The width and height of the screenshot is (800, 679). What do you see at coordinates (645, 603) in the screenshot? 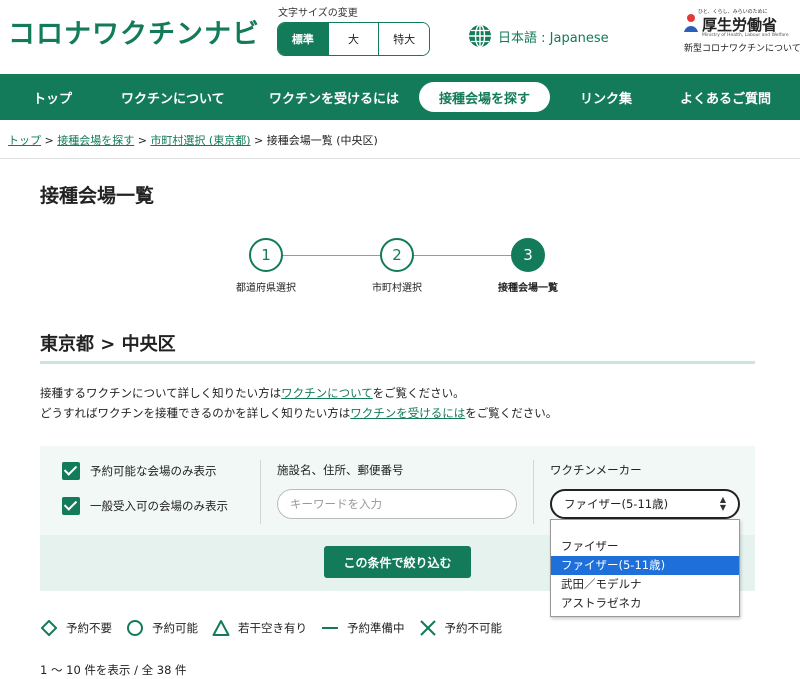
I see `option-astrazeneca: アストラゼネカ` at bounding box center [645, 603].